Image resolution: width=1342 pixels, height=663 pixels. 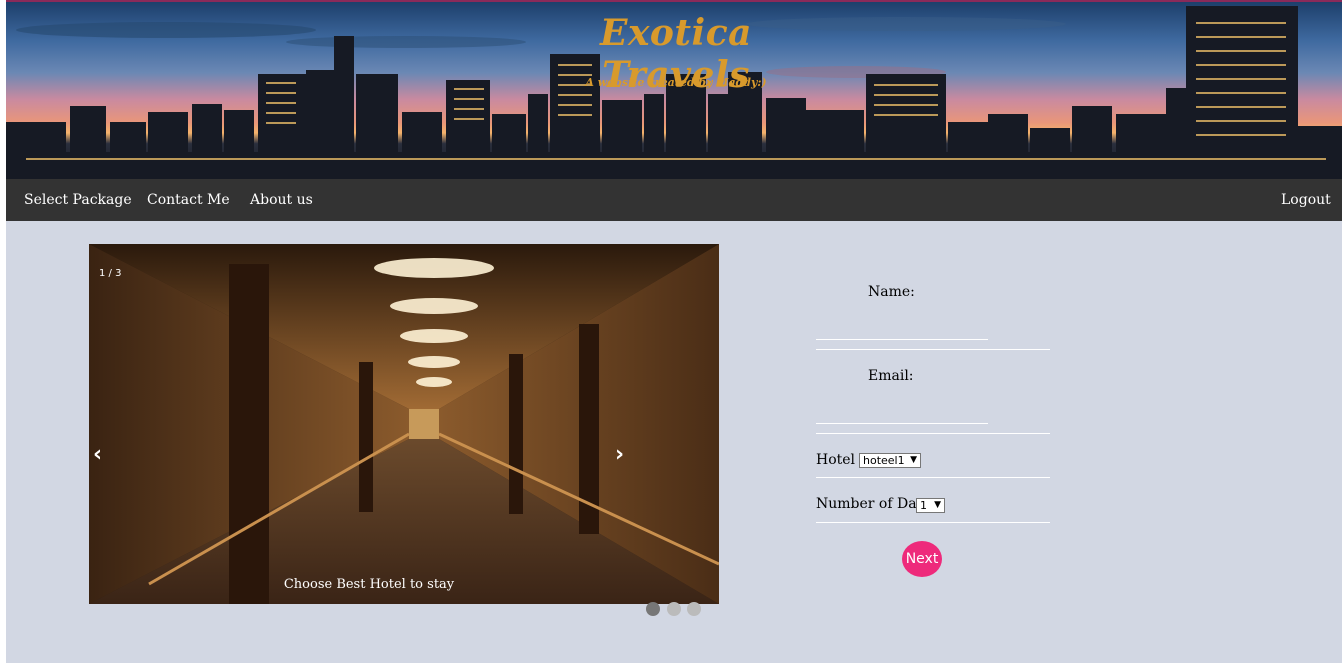 What do you see at coordinates (281, 200) in the screenshot?
I see `nav-about-us: About us` at bounding box center [281, 200].